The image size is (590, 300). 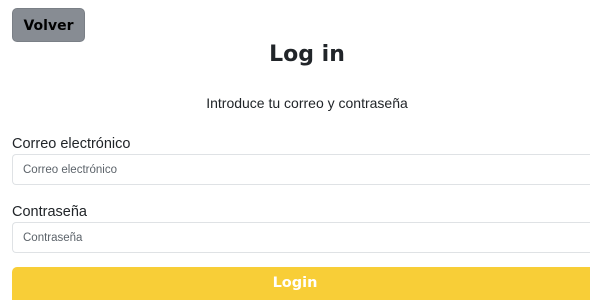 What do you see at coordinates (48, 25) in the screenshot?
I see `back-button: Volver` at bounding box center [48, 25].